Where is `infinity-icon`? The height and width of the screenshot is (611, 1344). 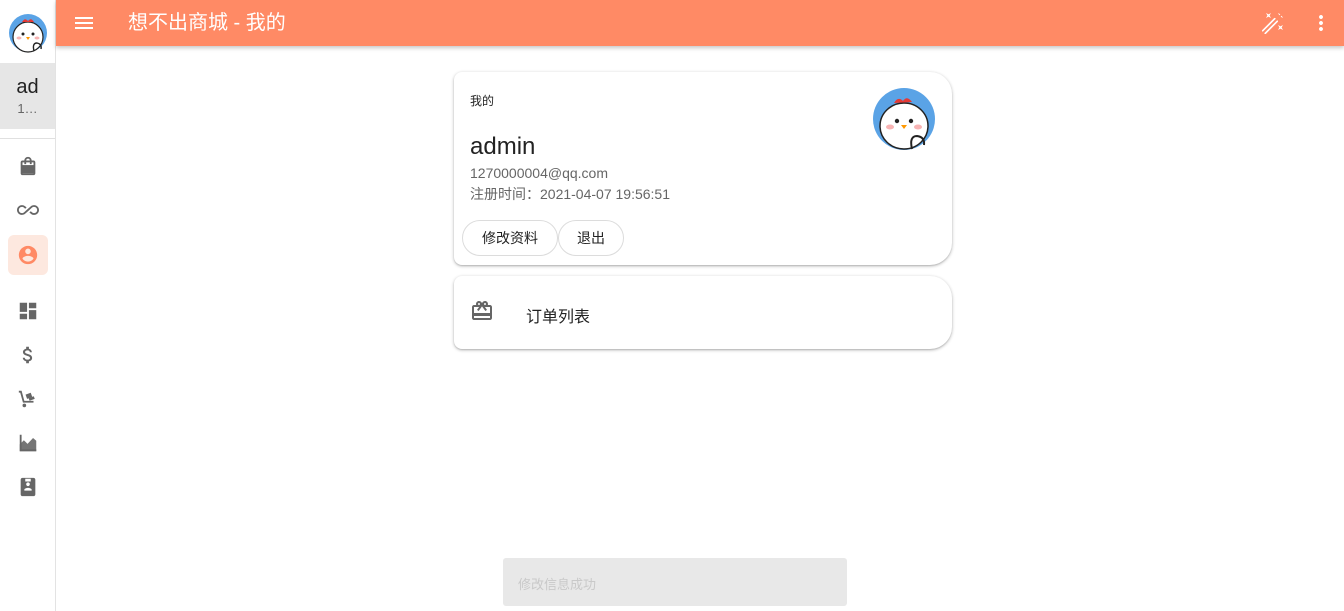
infinity-icon is located at coordinates (28, 210).